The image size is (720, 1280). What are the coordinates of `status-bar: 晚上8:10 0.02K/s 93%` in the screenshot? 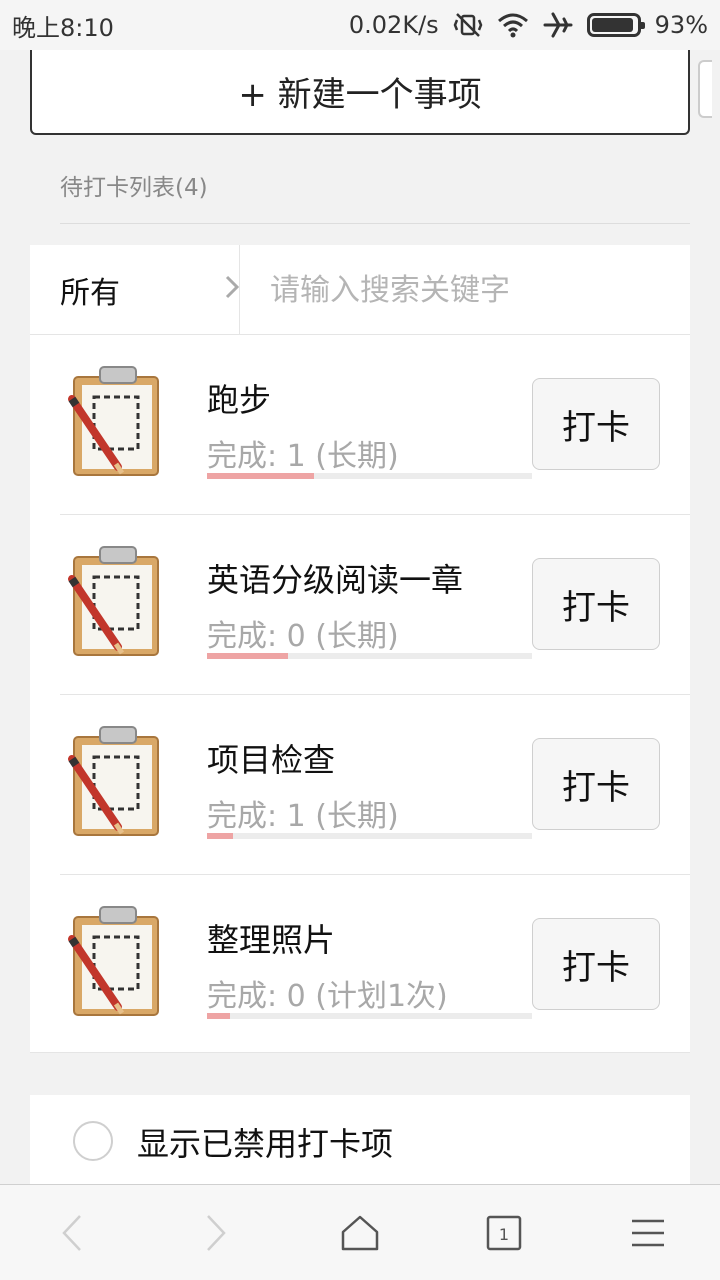 It's located at (360, 25).